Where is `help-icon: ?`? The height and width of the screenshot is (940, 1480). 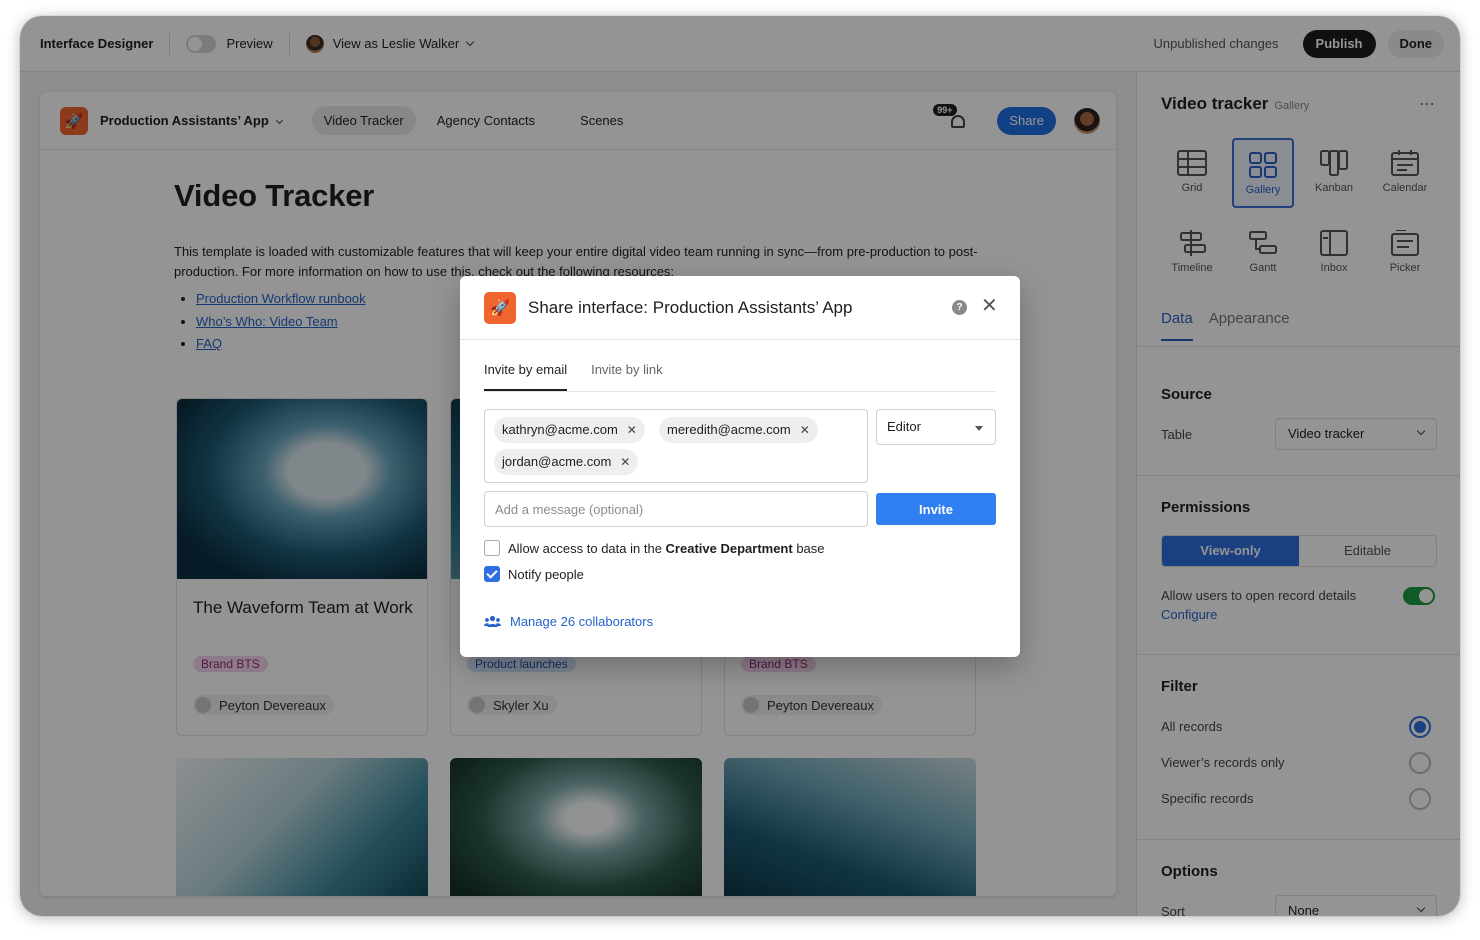
help-icon: ? is located at coordinates (959, 307).